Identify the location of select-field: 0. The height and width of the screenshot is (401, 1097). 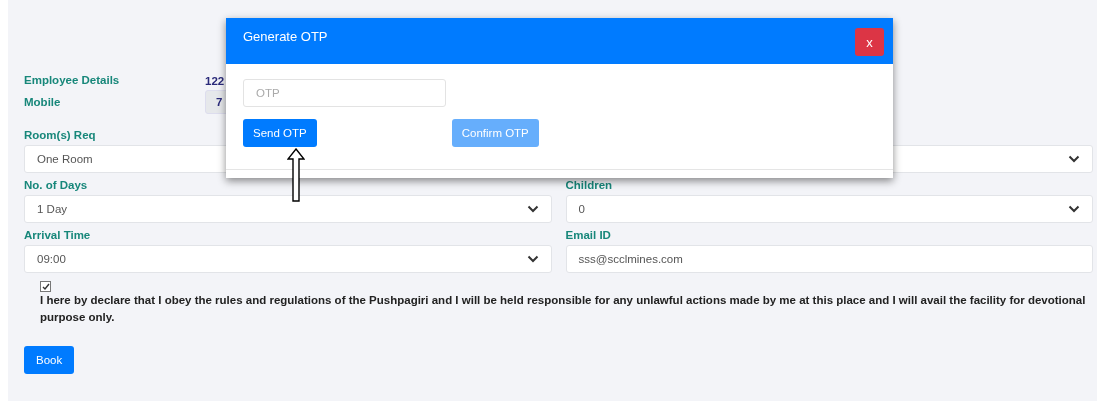
(829, 209).